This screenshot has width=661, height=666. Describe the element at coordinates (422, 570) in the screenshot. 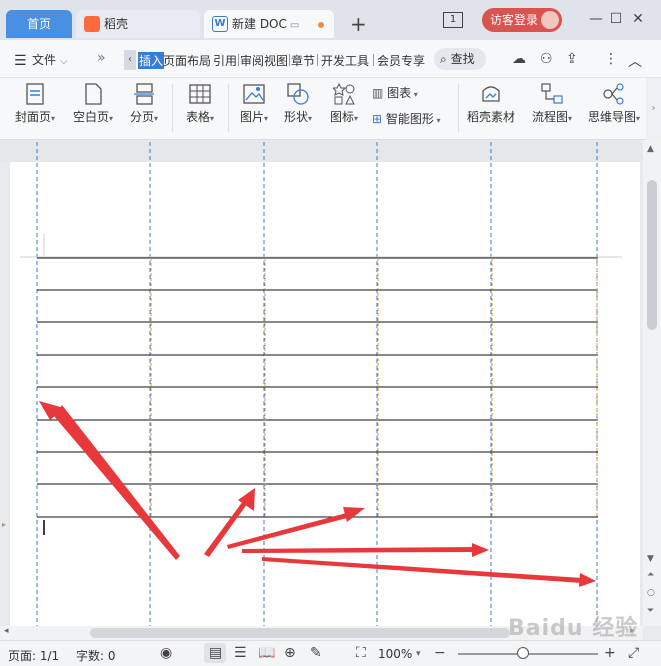

I see `arrow-to-fifth-column` at that location.